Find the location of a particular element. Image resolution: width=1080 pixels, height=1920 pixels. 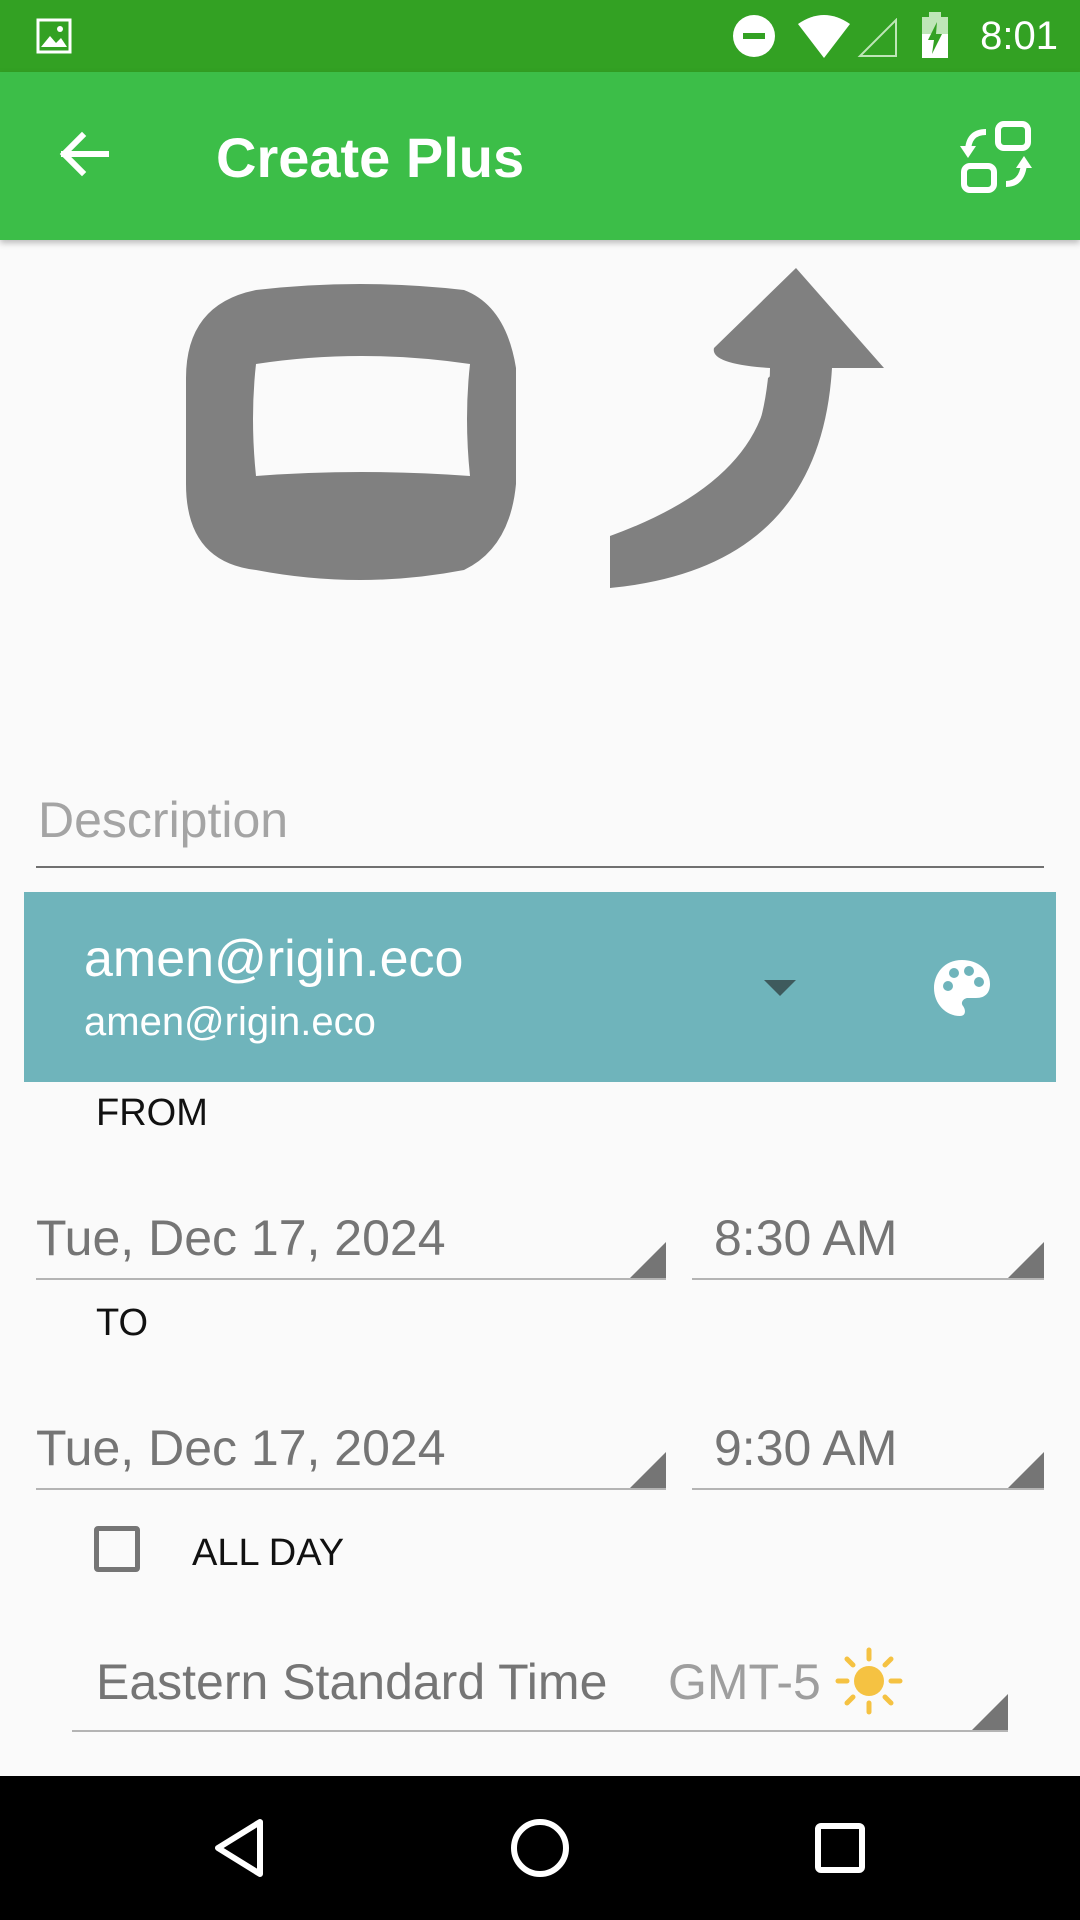

system-nav-bar is located at coordinates (540, 1848).